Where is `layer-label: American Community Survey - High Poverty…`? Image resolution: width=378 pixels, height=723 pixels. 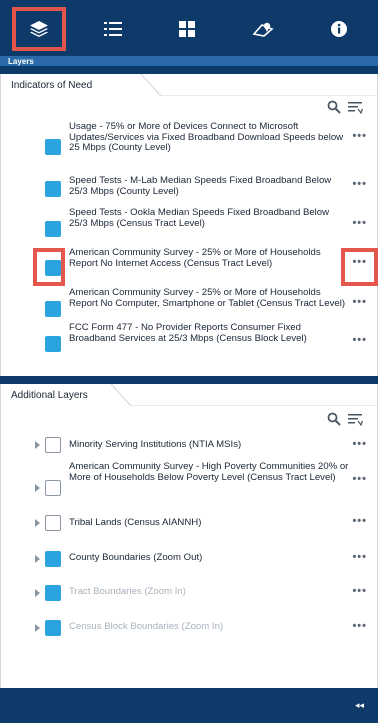 layer-label: American Community Survey - High Poverty… is located at coordinates (209, 472).